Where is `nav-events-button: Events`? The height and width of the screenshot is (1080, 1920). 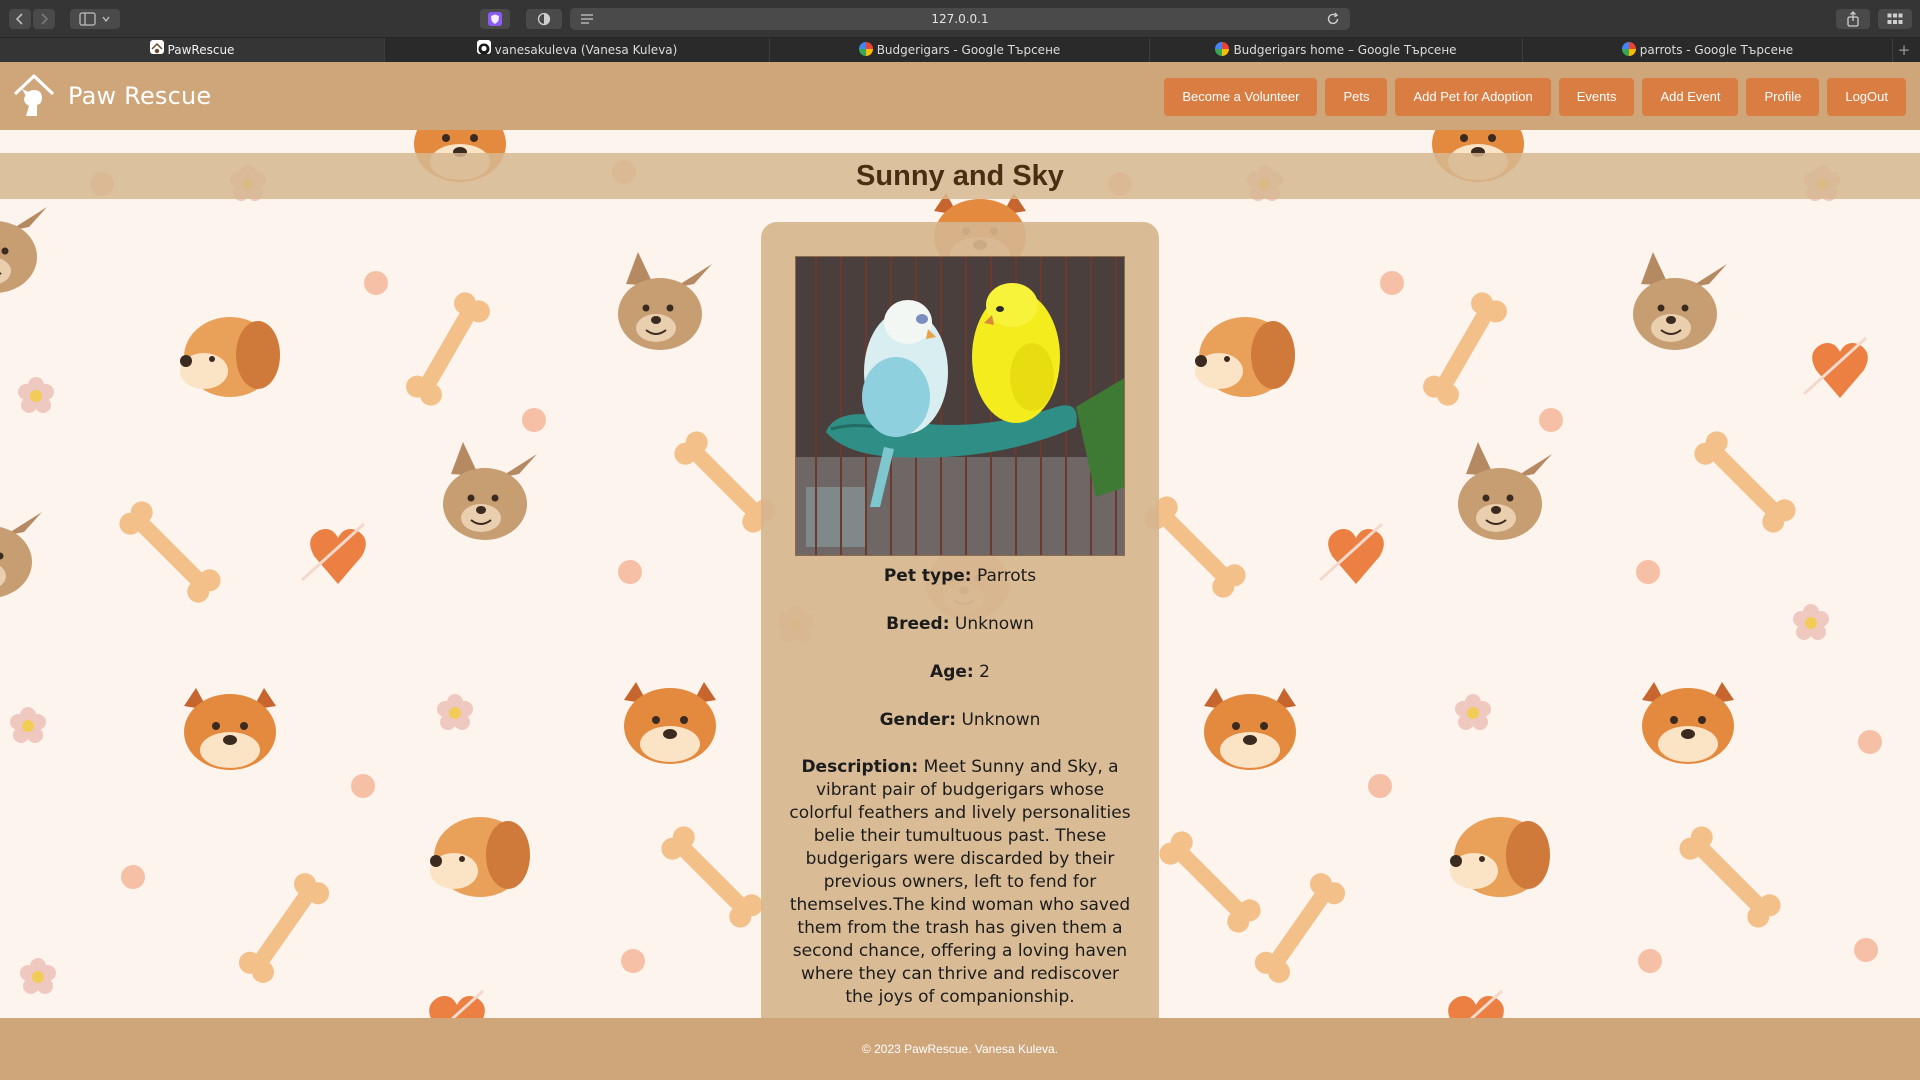
nav-events-button: Events is located at coordinates (1596, 97).